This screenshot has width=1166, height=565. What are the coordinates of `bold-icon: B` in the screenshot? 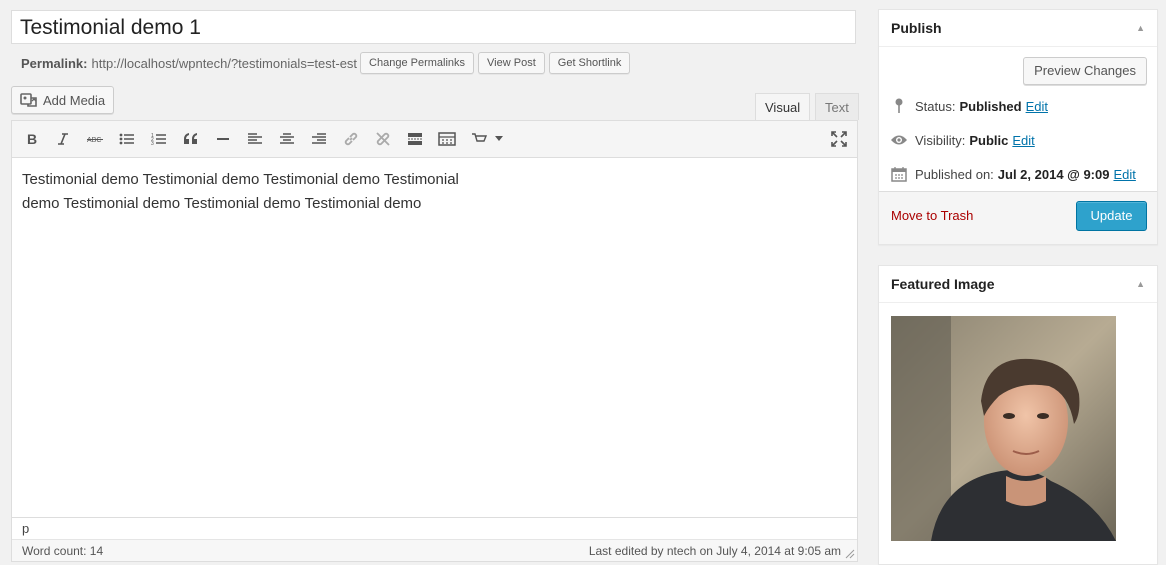 It's located at (32, 139).